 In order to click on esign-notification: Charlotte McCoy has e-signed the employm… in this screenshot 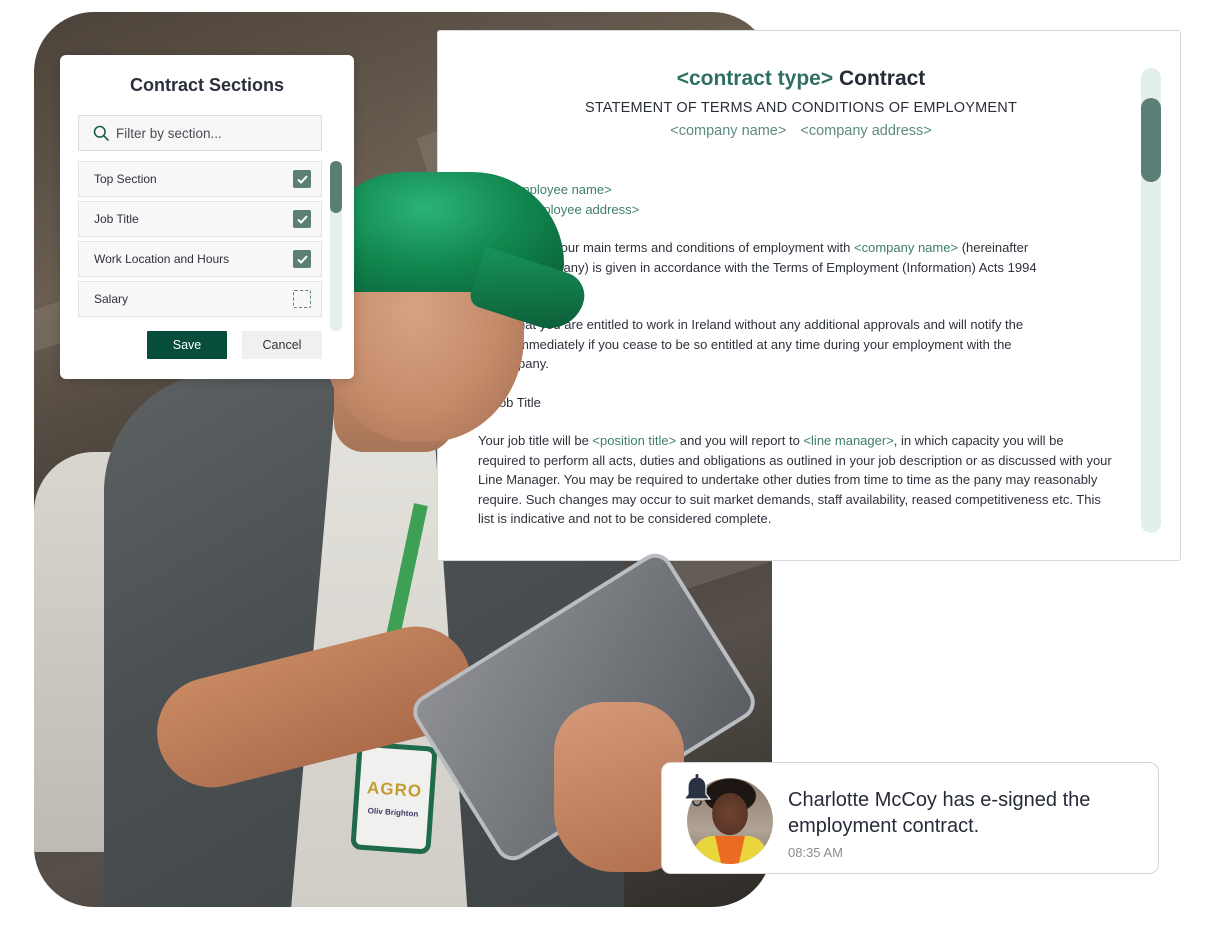, I will do `click(910, 818)`.